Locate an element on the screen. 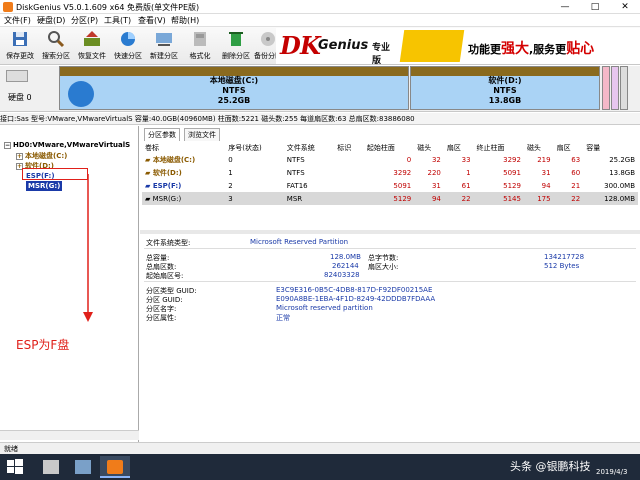 The image size is (640, 480). app-icon is located at coordinates (8, 7).